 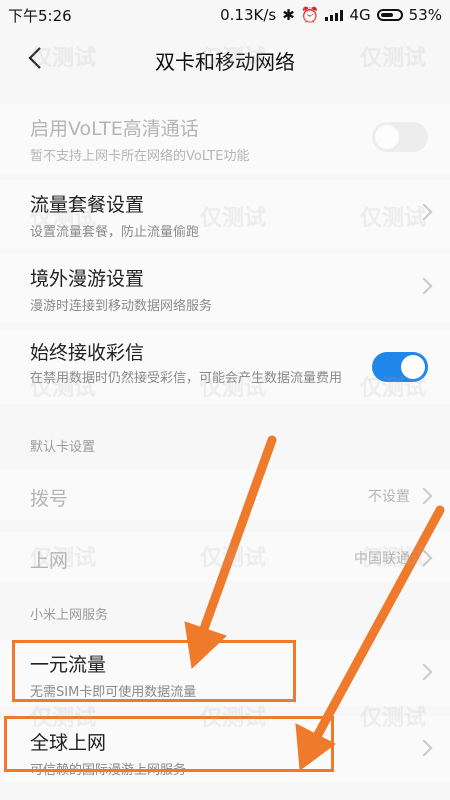 I want to click on title-bar: 双卡和移动网络, so click(x=225, y=60).